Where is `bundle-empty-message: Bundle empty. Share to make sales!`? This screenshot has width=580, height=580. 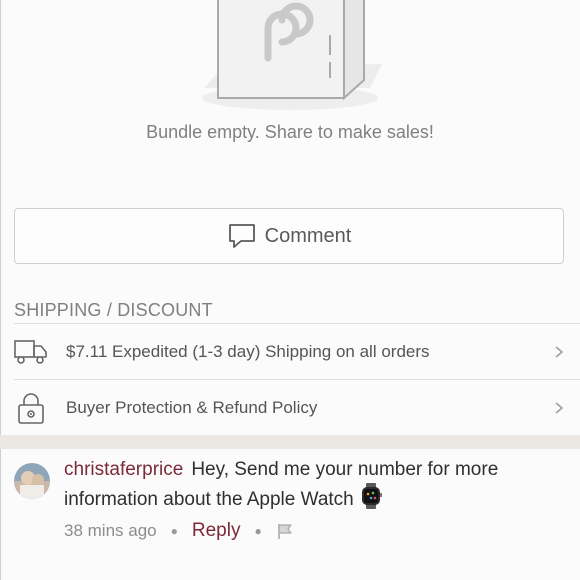
bundle-empty-message: Bundle empty. Share to make sales! is located at coordinates (290, 132).